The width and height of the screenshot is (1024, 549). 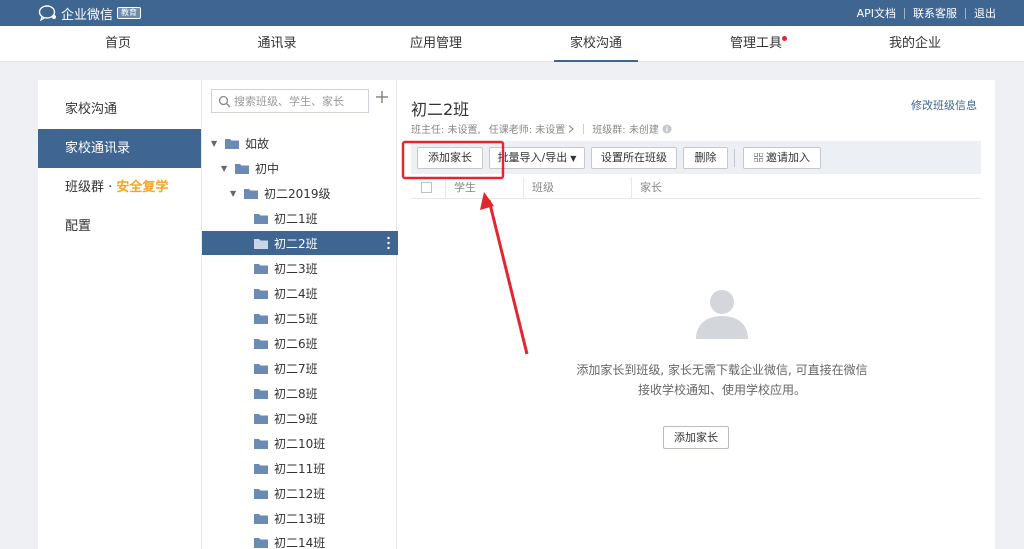 I want to click on tree-node-class: 初二5班, so click(x=300, y=318).